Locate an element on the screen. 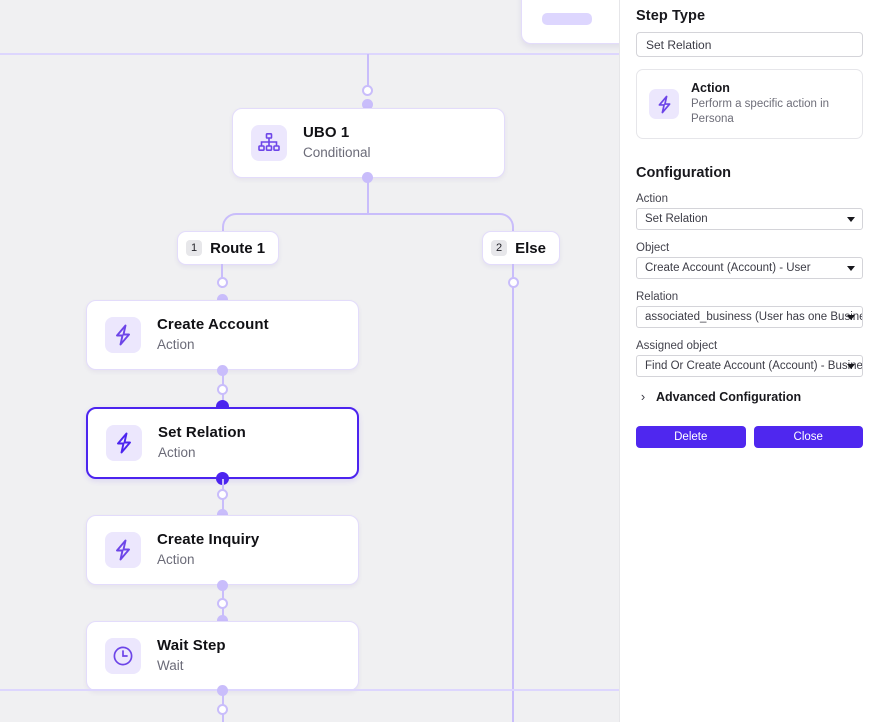  panel-action-buttons: Delete Close is located at coordinates (749, 437).